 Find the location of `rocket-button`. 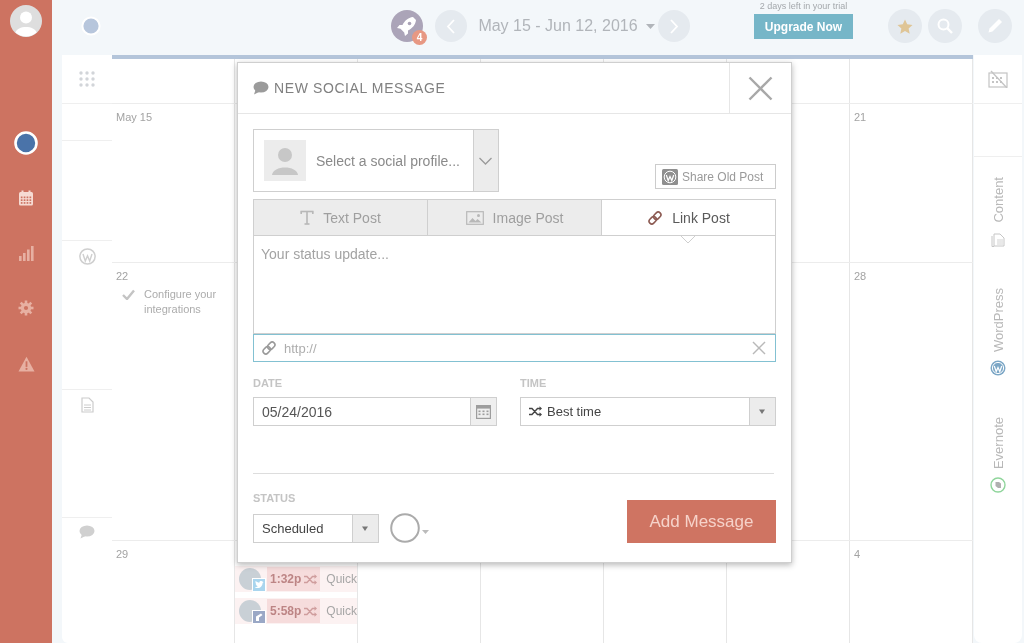

rocket-button is located at coordinates (407, 26).